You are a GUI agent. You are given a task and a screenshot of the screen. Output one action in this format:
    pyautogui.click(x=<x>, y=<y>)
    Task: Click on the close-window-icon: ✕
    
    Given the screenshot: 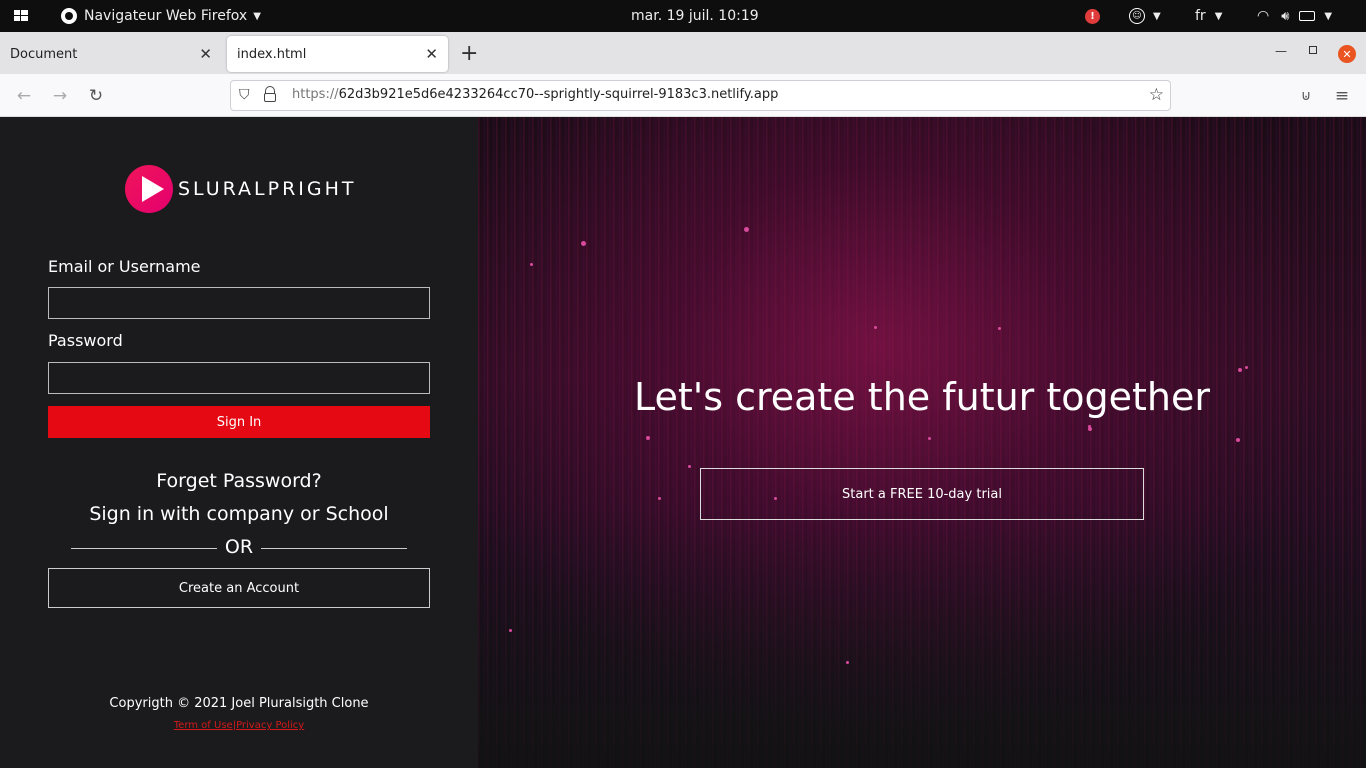 What is the action you would take?
    pyautogui.click(x=1347, y=54)
    